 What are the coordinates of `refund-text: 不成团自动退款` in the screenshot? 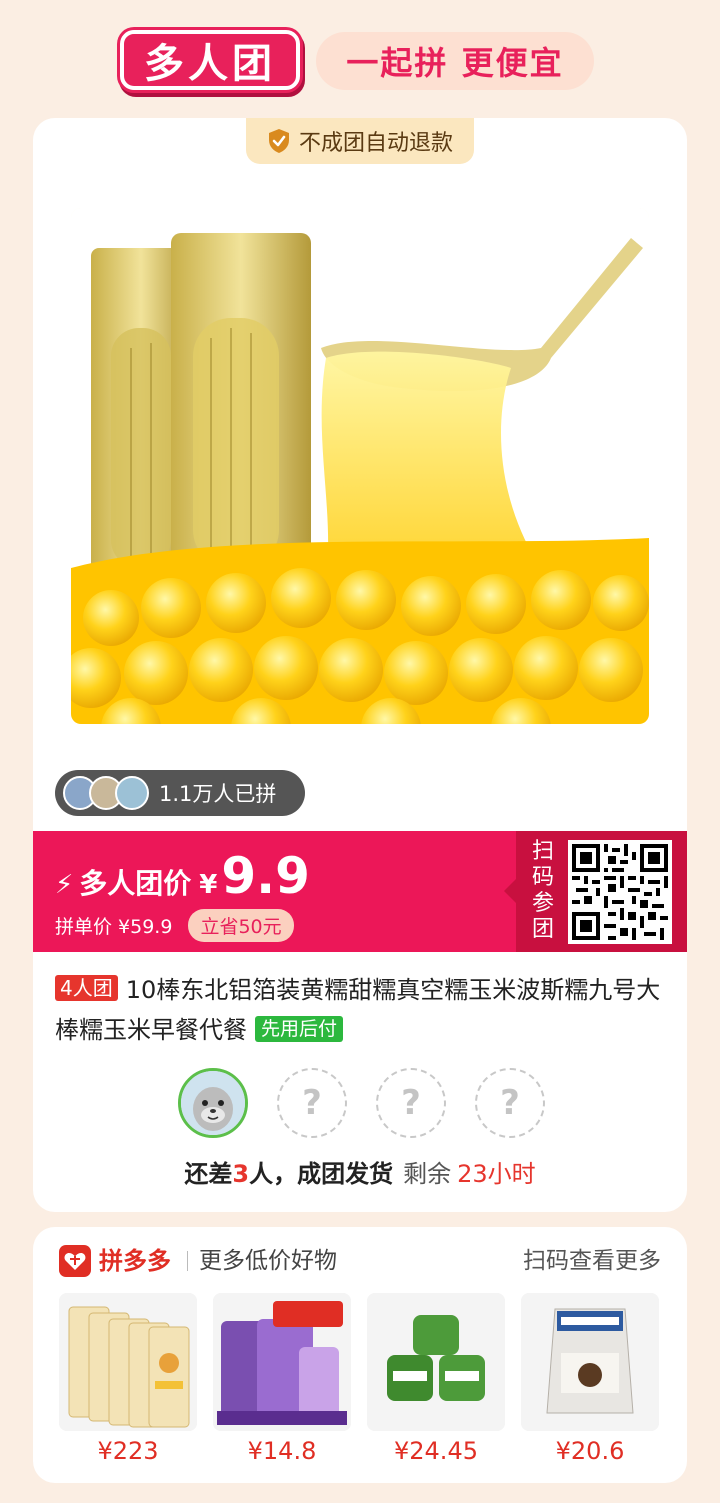 It's located at (375, 143).